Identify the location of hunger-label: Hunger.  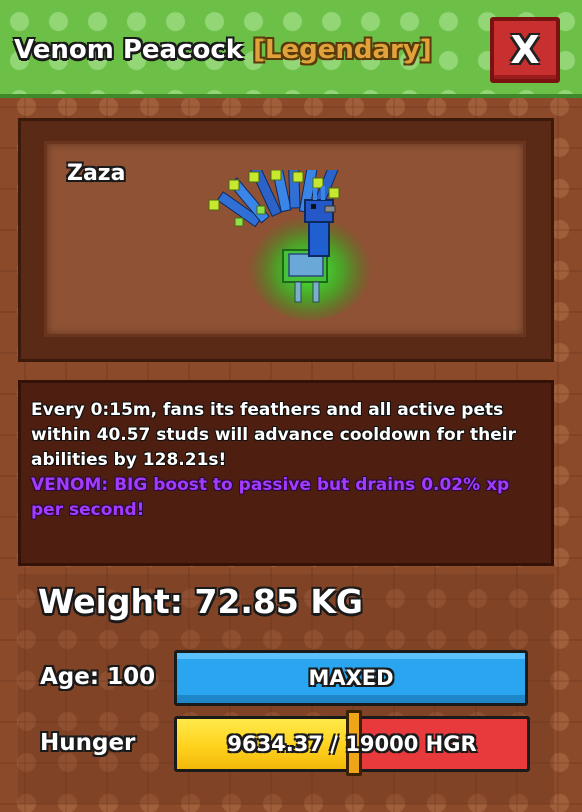
(88, 743).